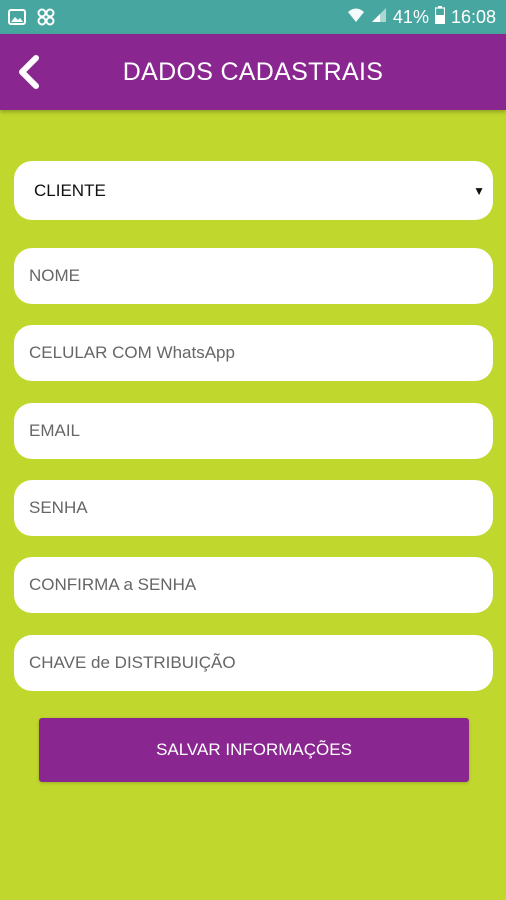 The height and width of the screenshot is (900, 506). I want to click on email-field: EMAIL, so click(253, 431).